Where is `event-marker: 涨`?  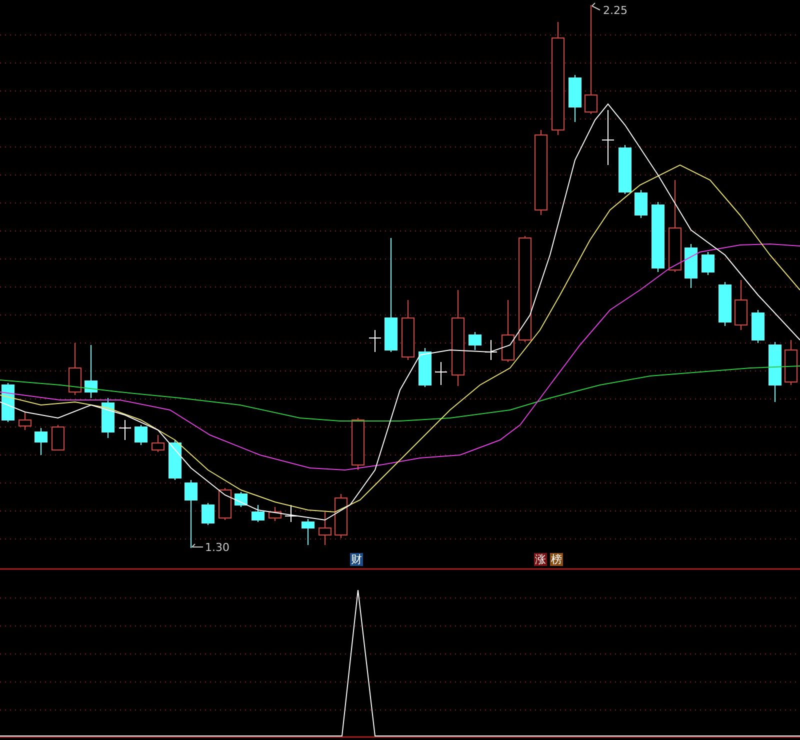
event-marker: 涨 is located at coordinates (540, 559).